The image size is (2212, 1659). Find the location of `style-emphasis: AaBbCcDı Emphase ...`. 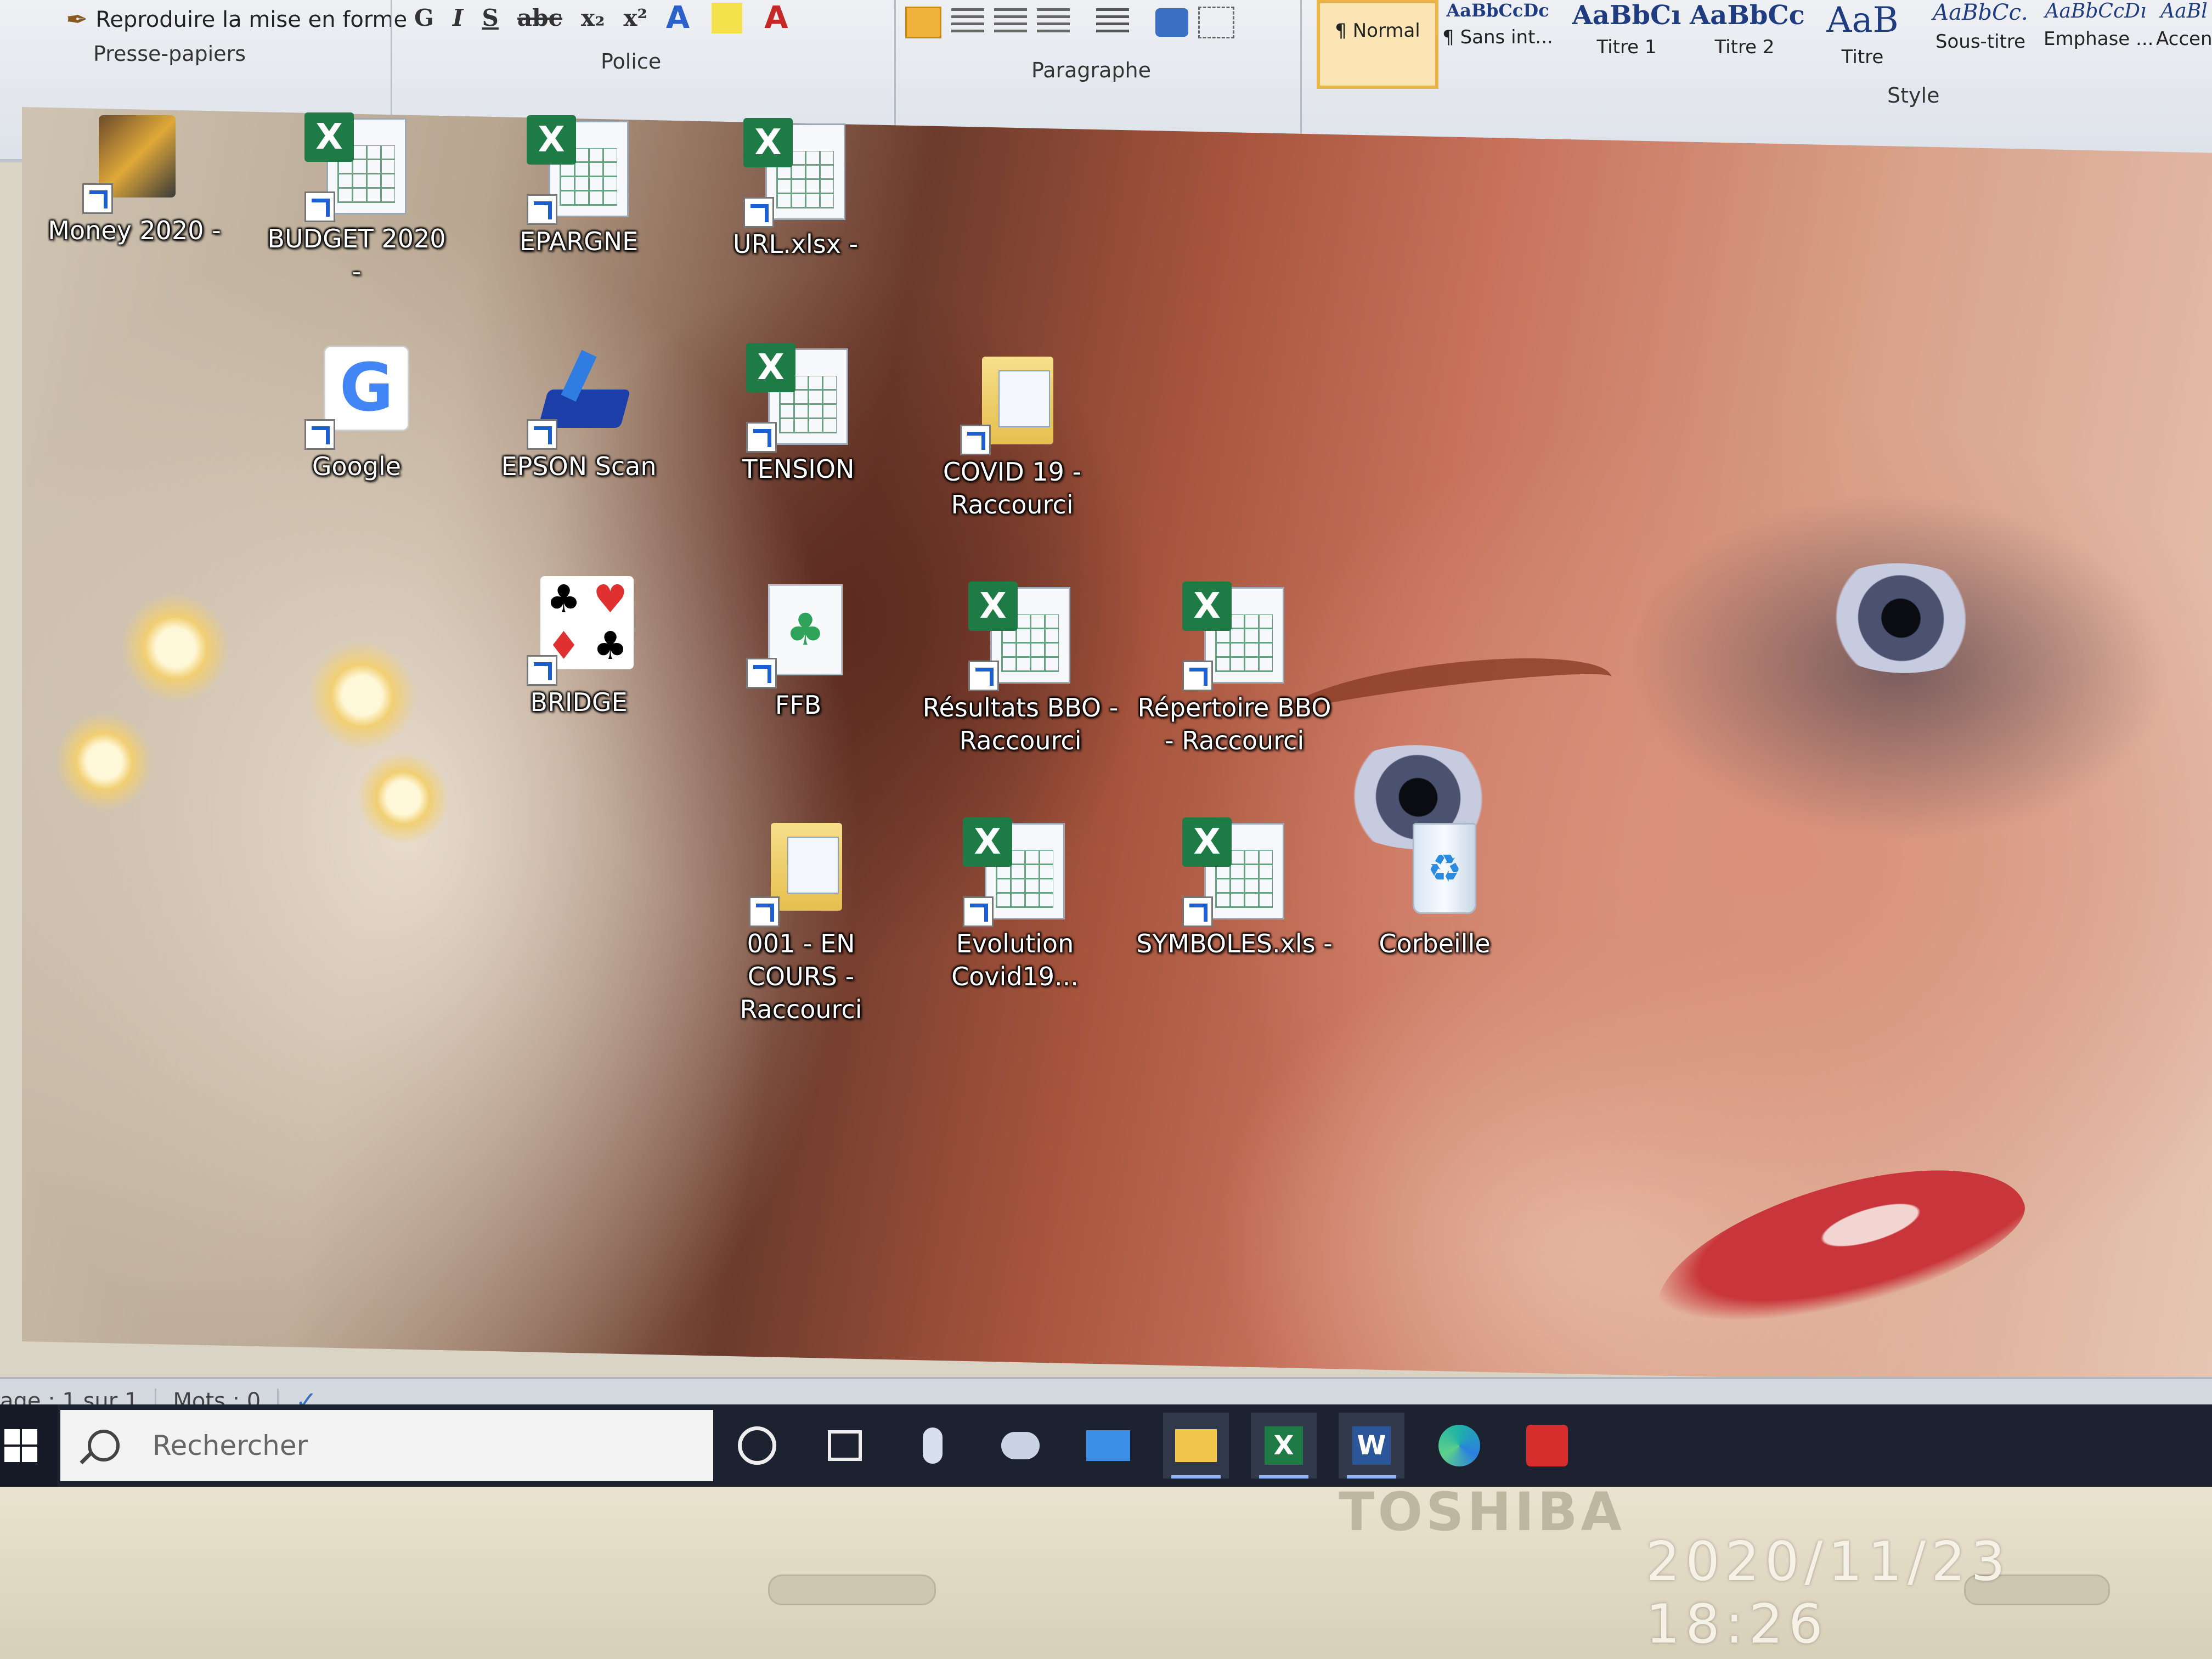

style-emphasis: AaBbCcDı Emphase ... is located at coordinates (2099, 41).